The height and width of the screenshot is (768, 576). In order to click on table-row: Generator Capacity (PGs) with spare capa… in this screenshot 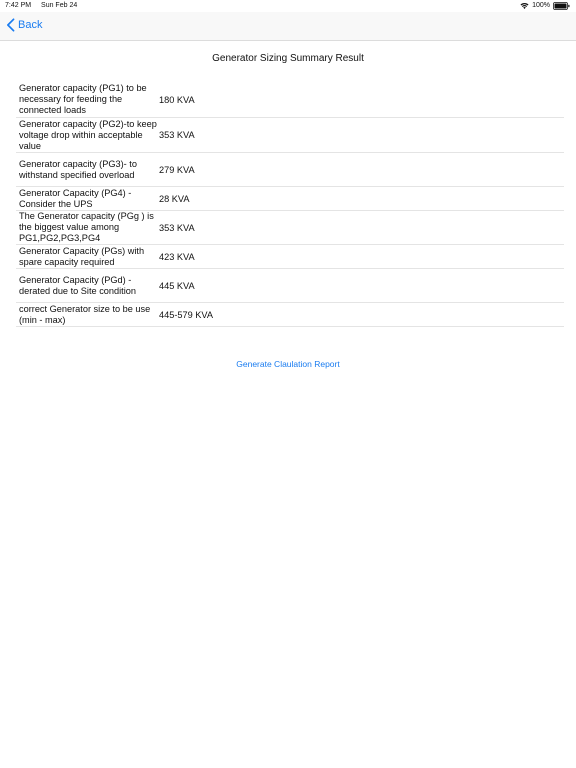, I will do `click(290, 257)`.